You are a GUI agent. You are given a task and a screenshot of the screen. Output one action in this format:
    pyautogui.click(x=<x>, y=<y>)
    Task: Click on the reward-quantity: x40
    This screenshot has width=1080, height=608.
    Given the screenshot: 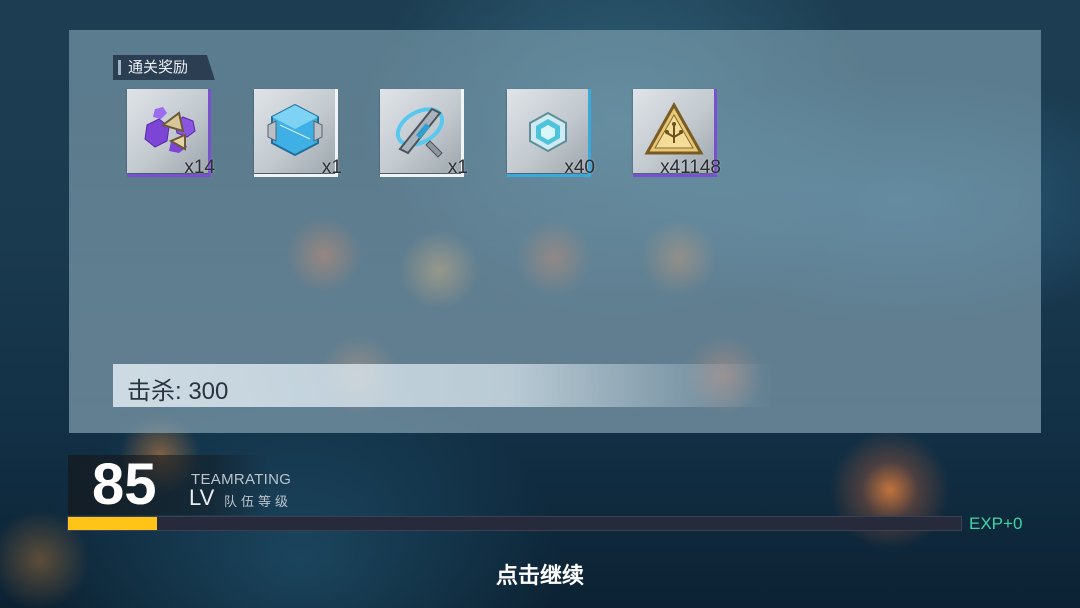 What is the action you would take?
    pyautogui.click(x=579, y=167)
    